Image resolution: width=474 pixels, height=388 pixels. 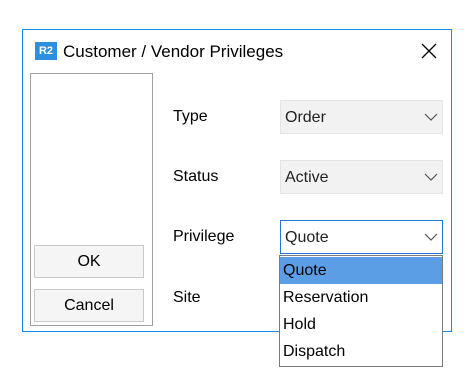 I want to click on privilege-dropdown-list: Quote Reservation Hold Dispatch, so click(x=361, y=311).